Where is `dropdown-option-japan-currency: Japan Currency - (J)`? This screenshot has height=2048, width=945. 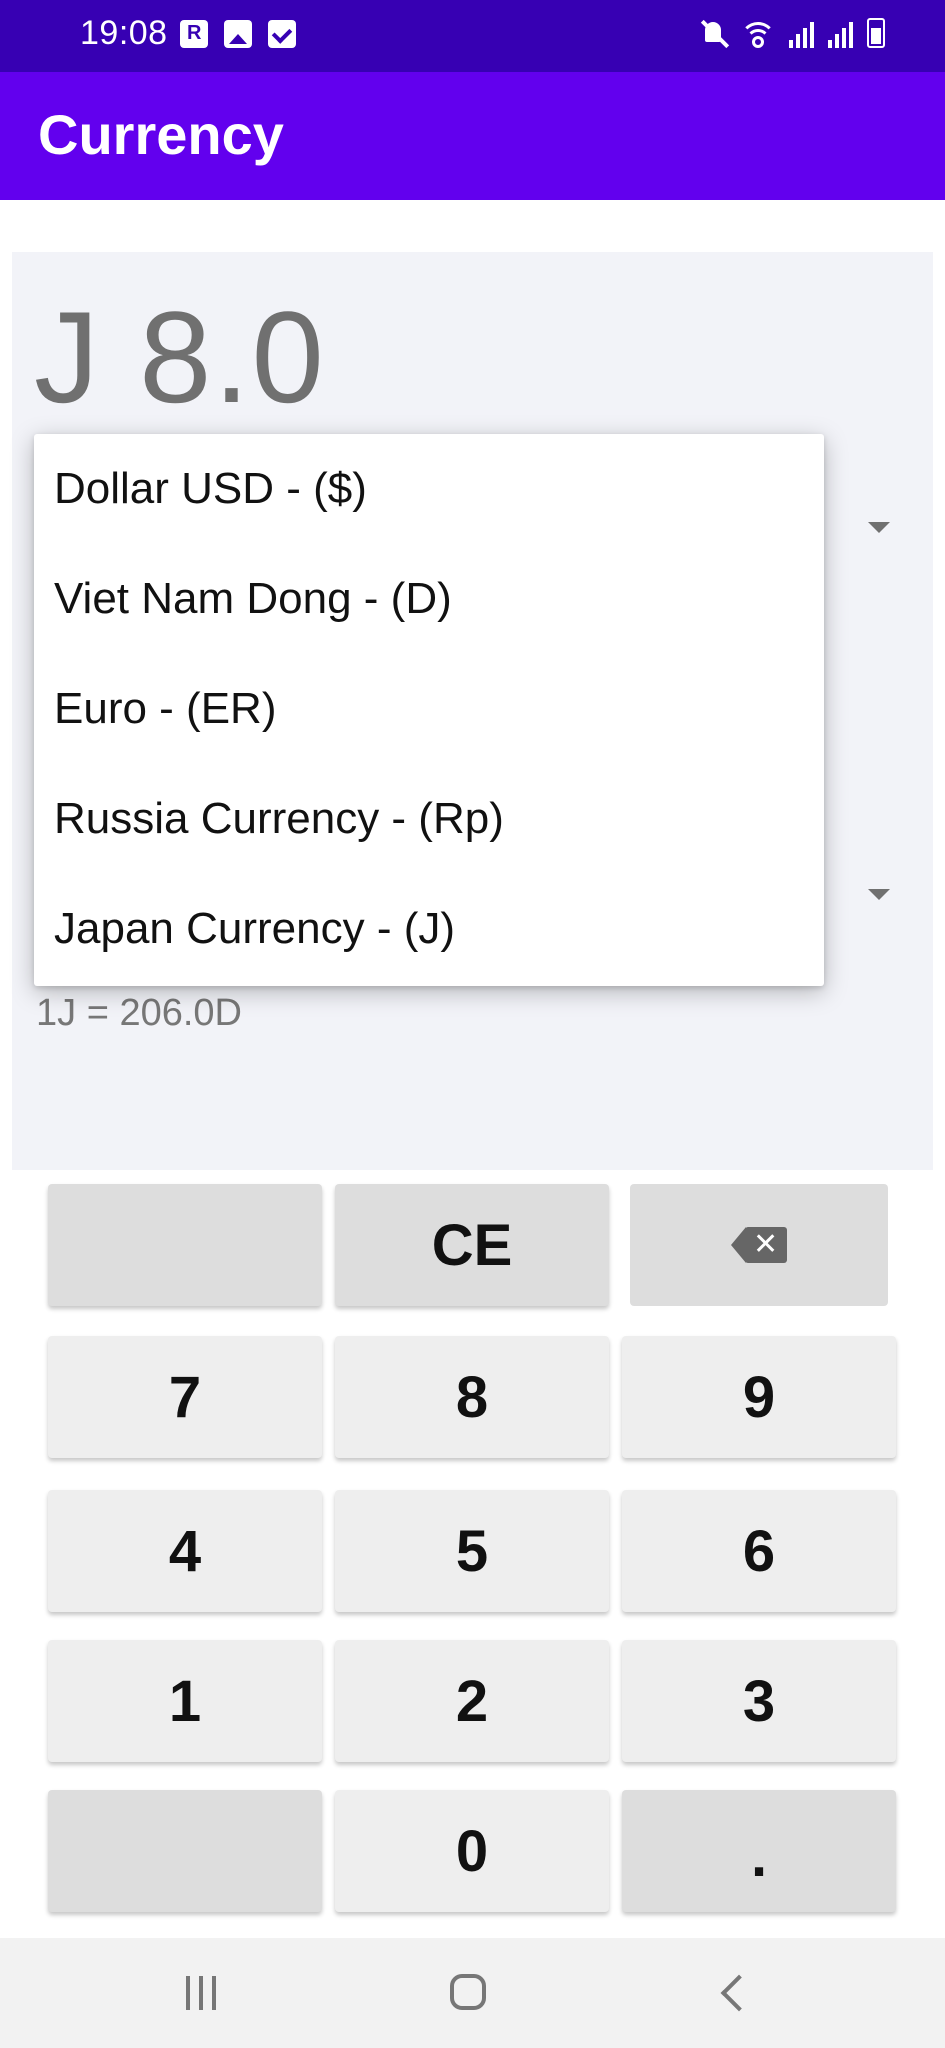
dropdown-option-japan-currency: Japan Currency - (J) is located at coordinates (429, 929).